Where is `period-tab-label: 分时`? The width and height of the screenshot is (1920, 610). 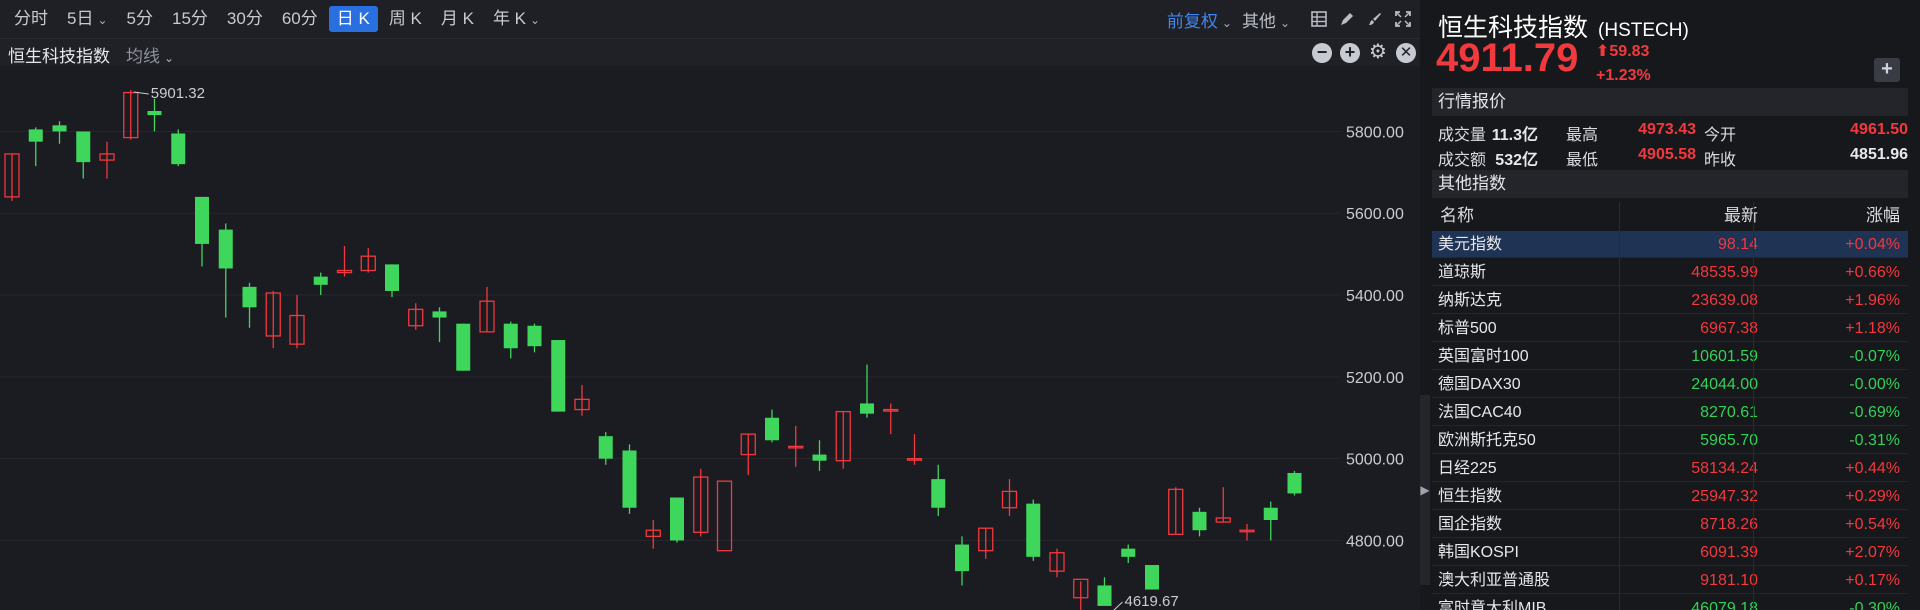
period-tab-label: 分时 is located at coordinates (31, 18).